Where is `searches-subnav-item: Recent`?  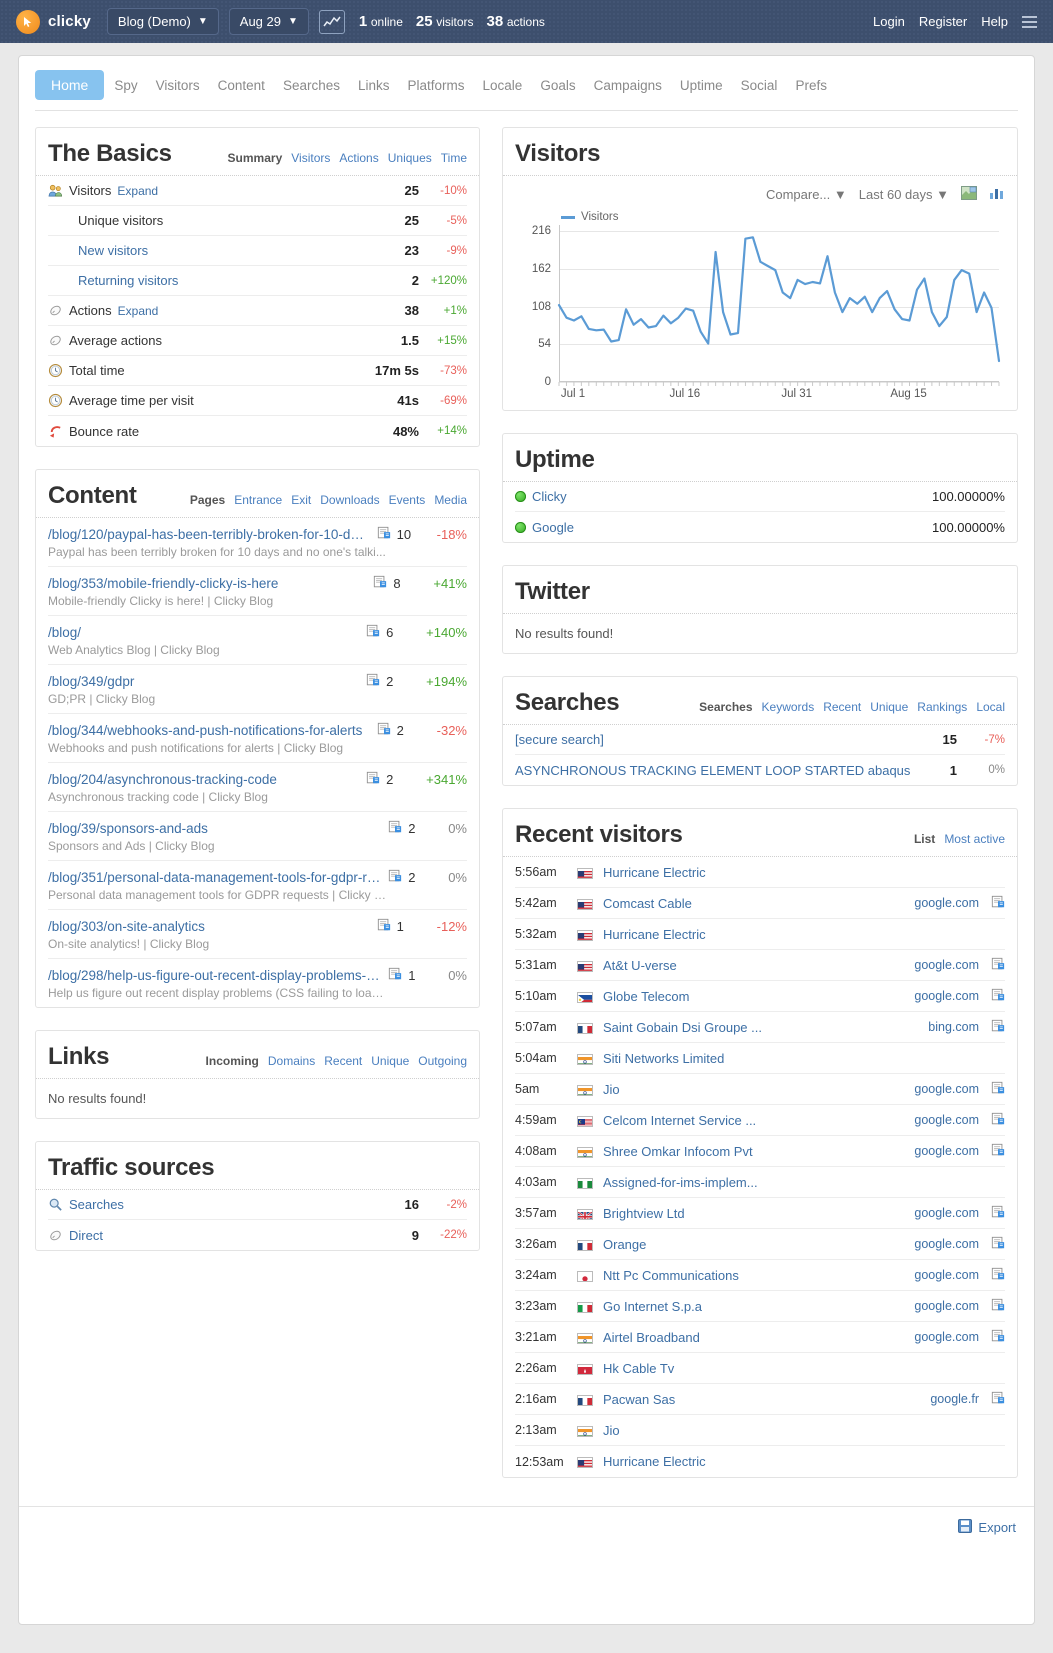
searches-subnav-item: Recent is located at coordinates (842, 707).